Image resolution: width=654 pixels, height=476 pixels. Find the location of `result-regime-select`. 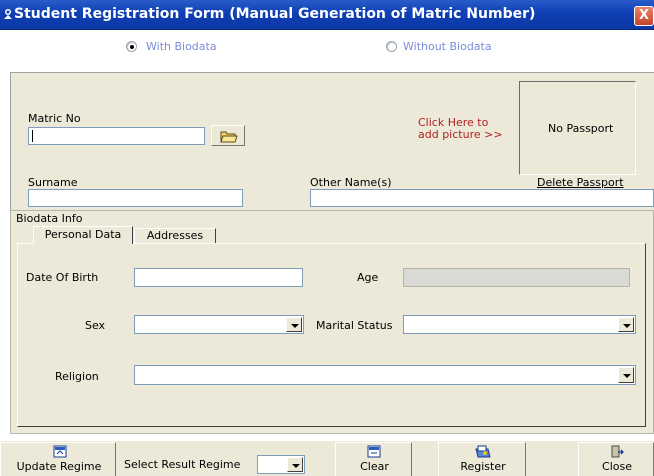

result-regime-select is located at coordinates (281, 464).